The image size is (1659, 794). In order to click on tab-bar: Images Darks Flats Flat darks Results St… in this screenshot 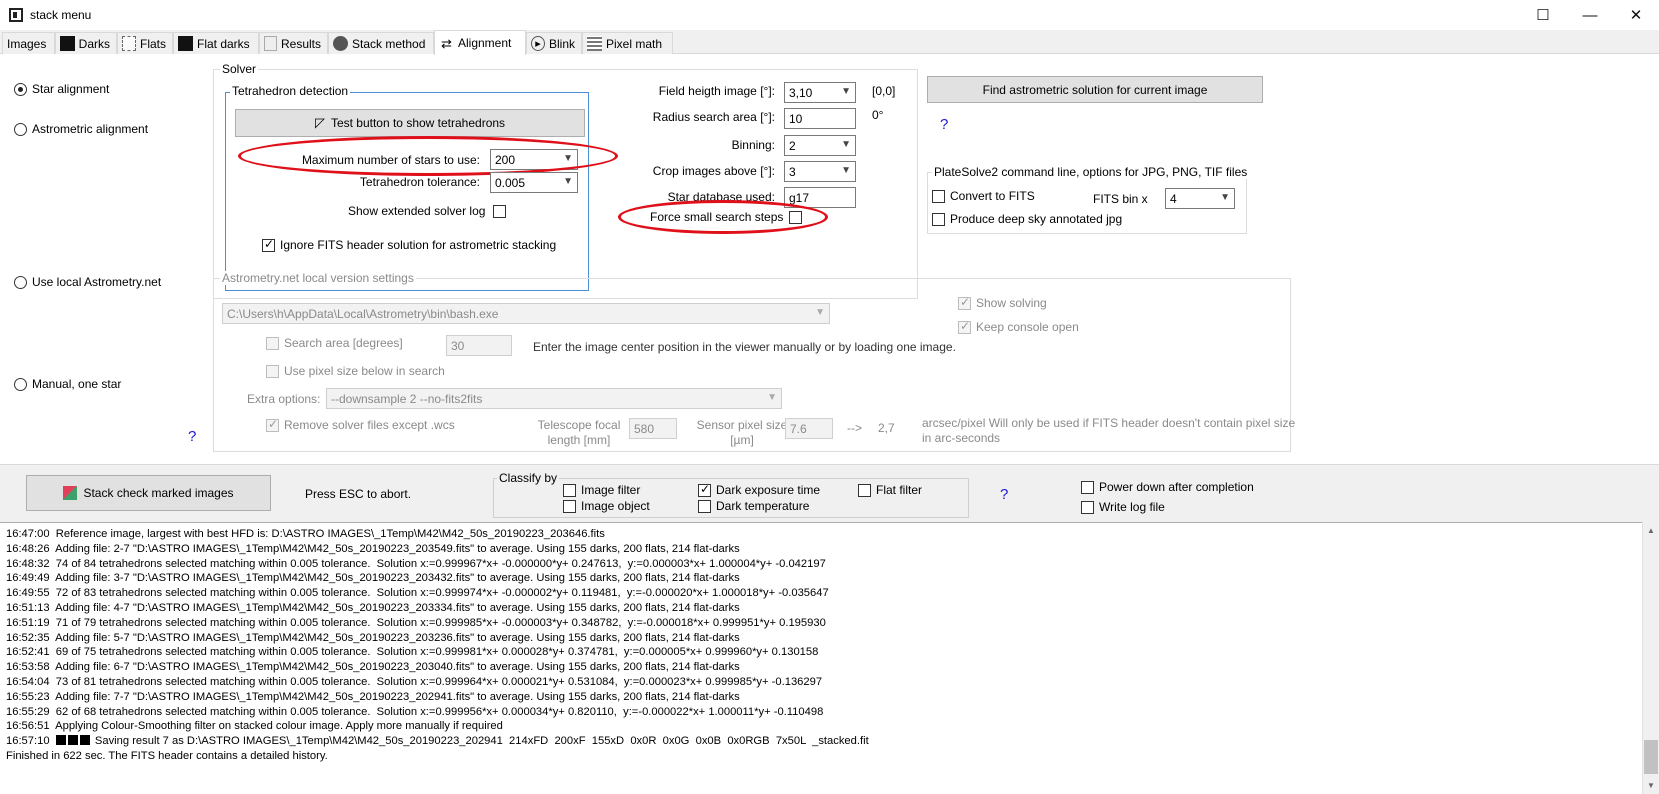, I will do `click(829, 42)`.